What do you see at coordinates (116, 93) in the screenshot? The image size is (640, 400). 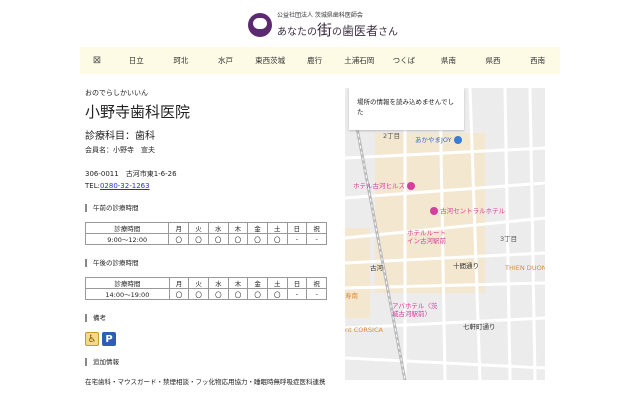 I see `clinic-kana: おのでらしかいいん` at bounding box center [116, 93].